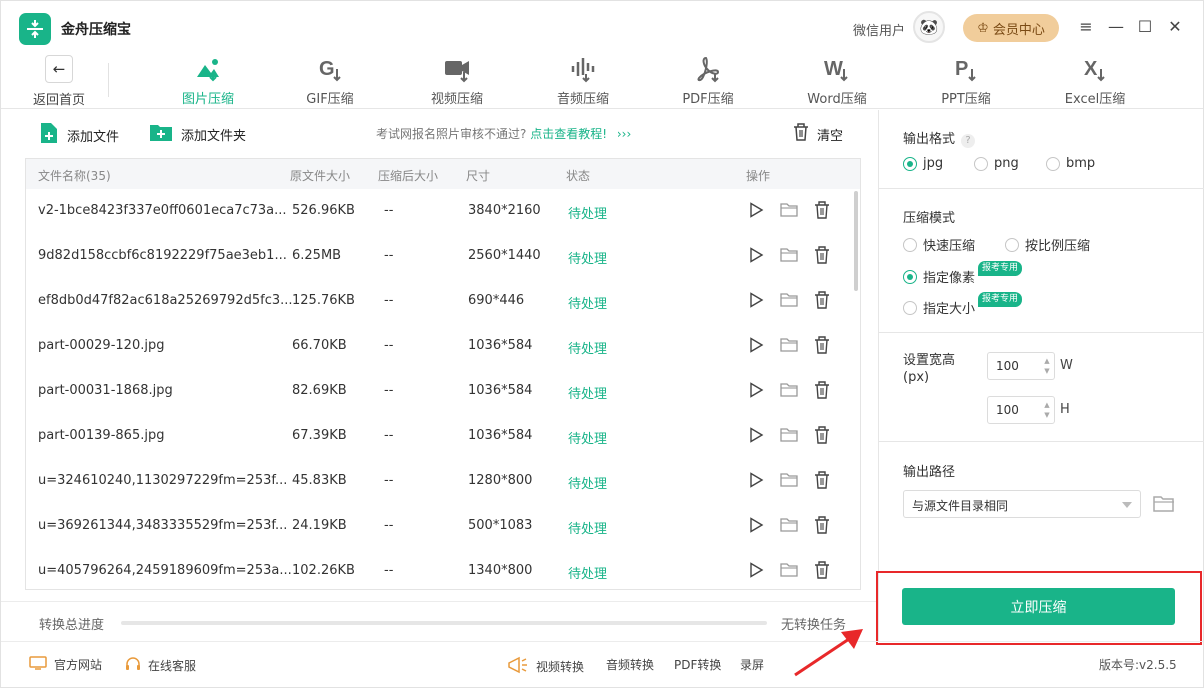 This screenshot has width=1204, height=688. I want to click on col-compressed-size: 压缩后大小, so click(408, 176).